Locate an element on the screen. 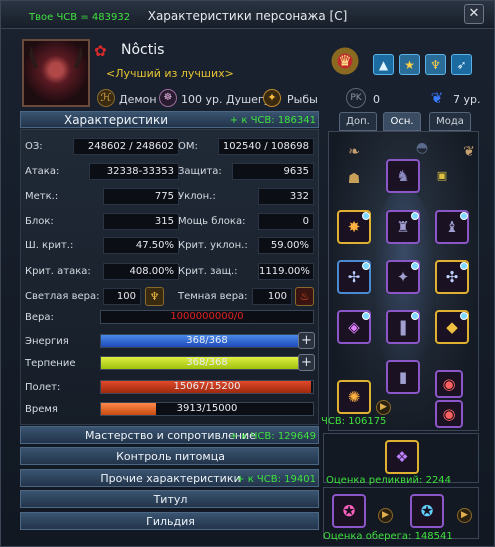  accuracy-label: Метк.: is located at coordinates (42, 196).